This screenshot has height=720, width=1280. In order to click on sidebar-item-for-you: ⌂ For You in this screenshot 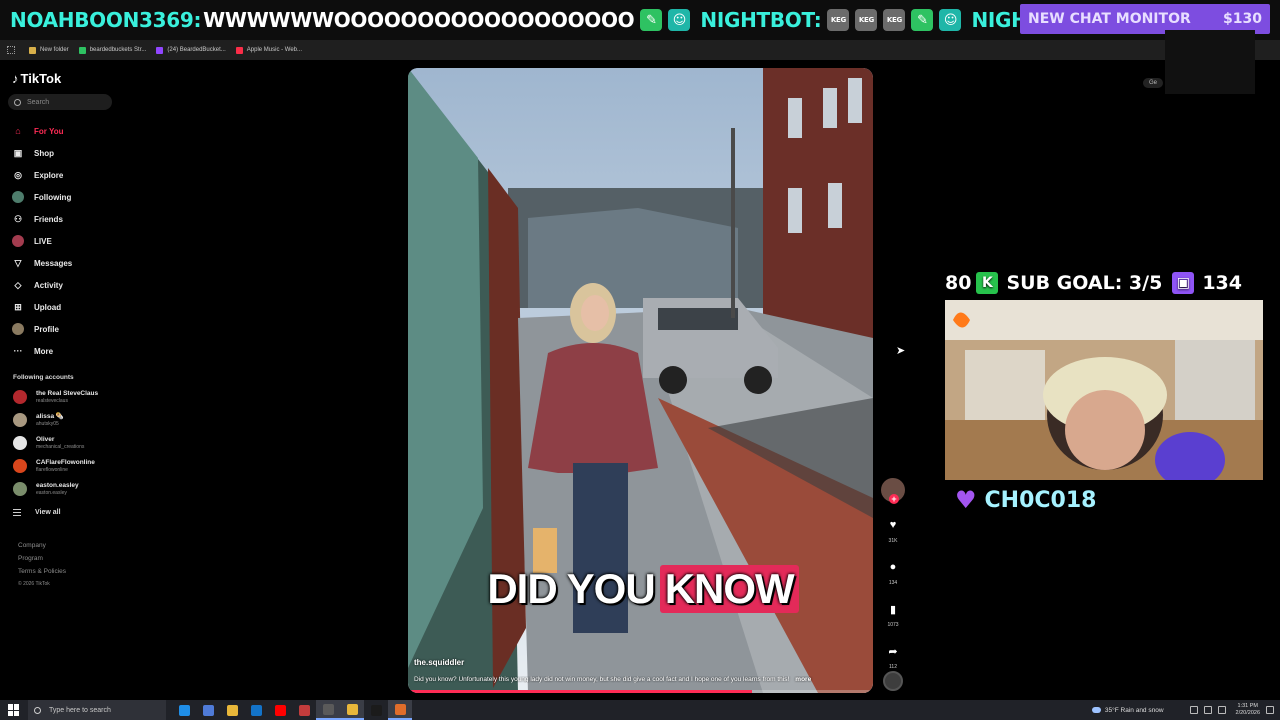, I will do `click(75, 131)`.